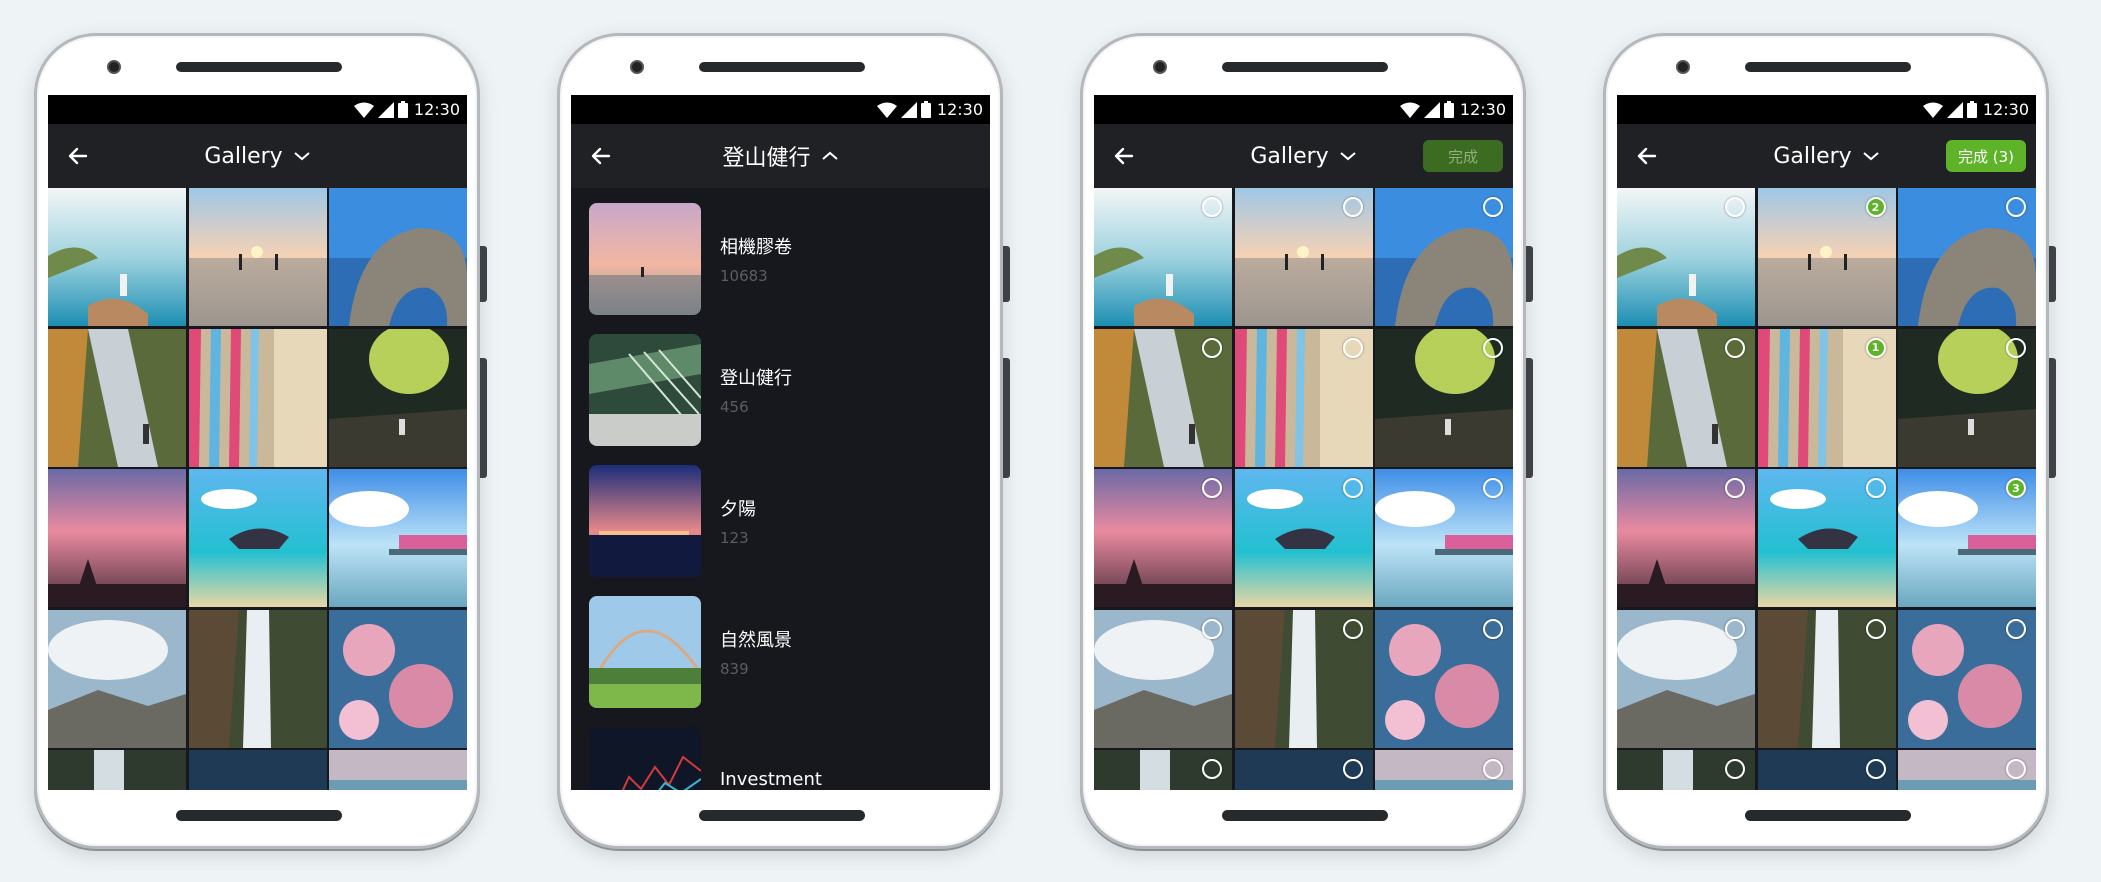 This screenshot has height=882, width=2101. I want to click on done-button: 完成, so click(1463, 156).